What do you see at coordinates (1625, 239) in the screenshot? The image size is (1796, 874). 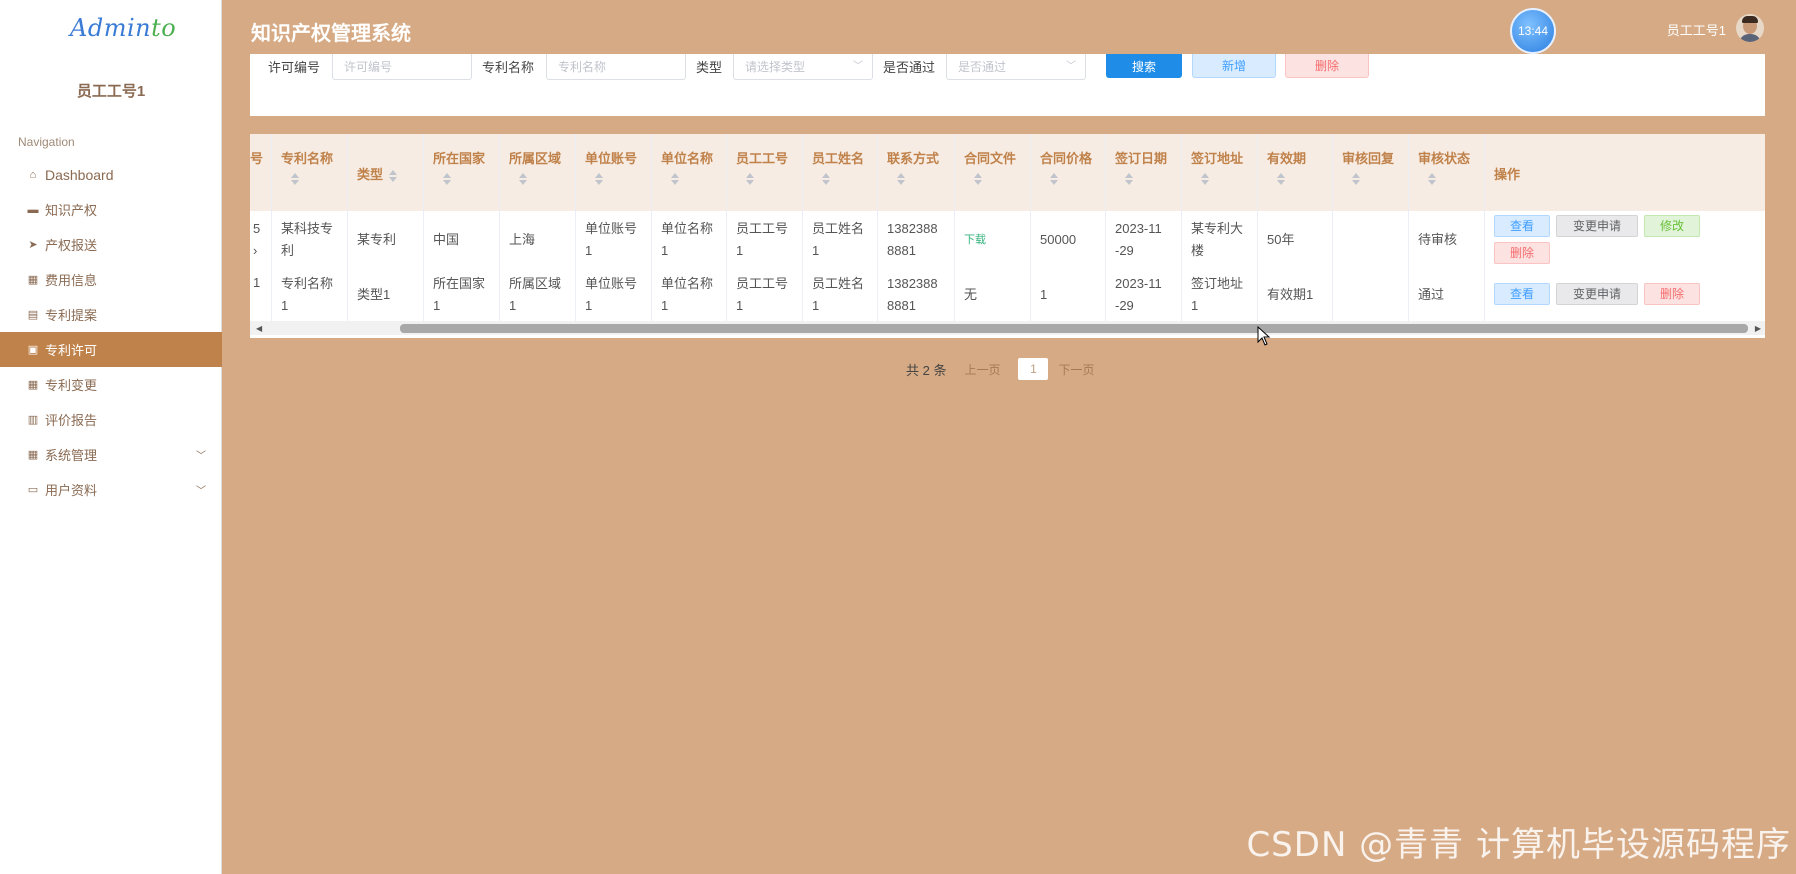 I see `cell-actions: 查看 变更申请 修改 删除` at bounding box center [1625, 239].